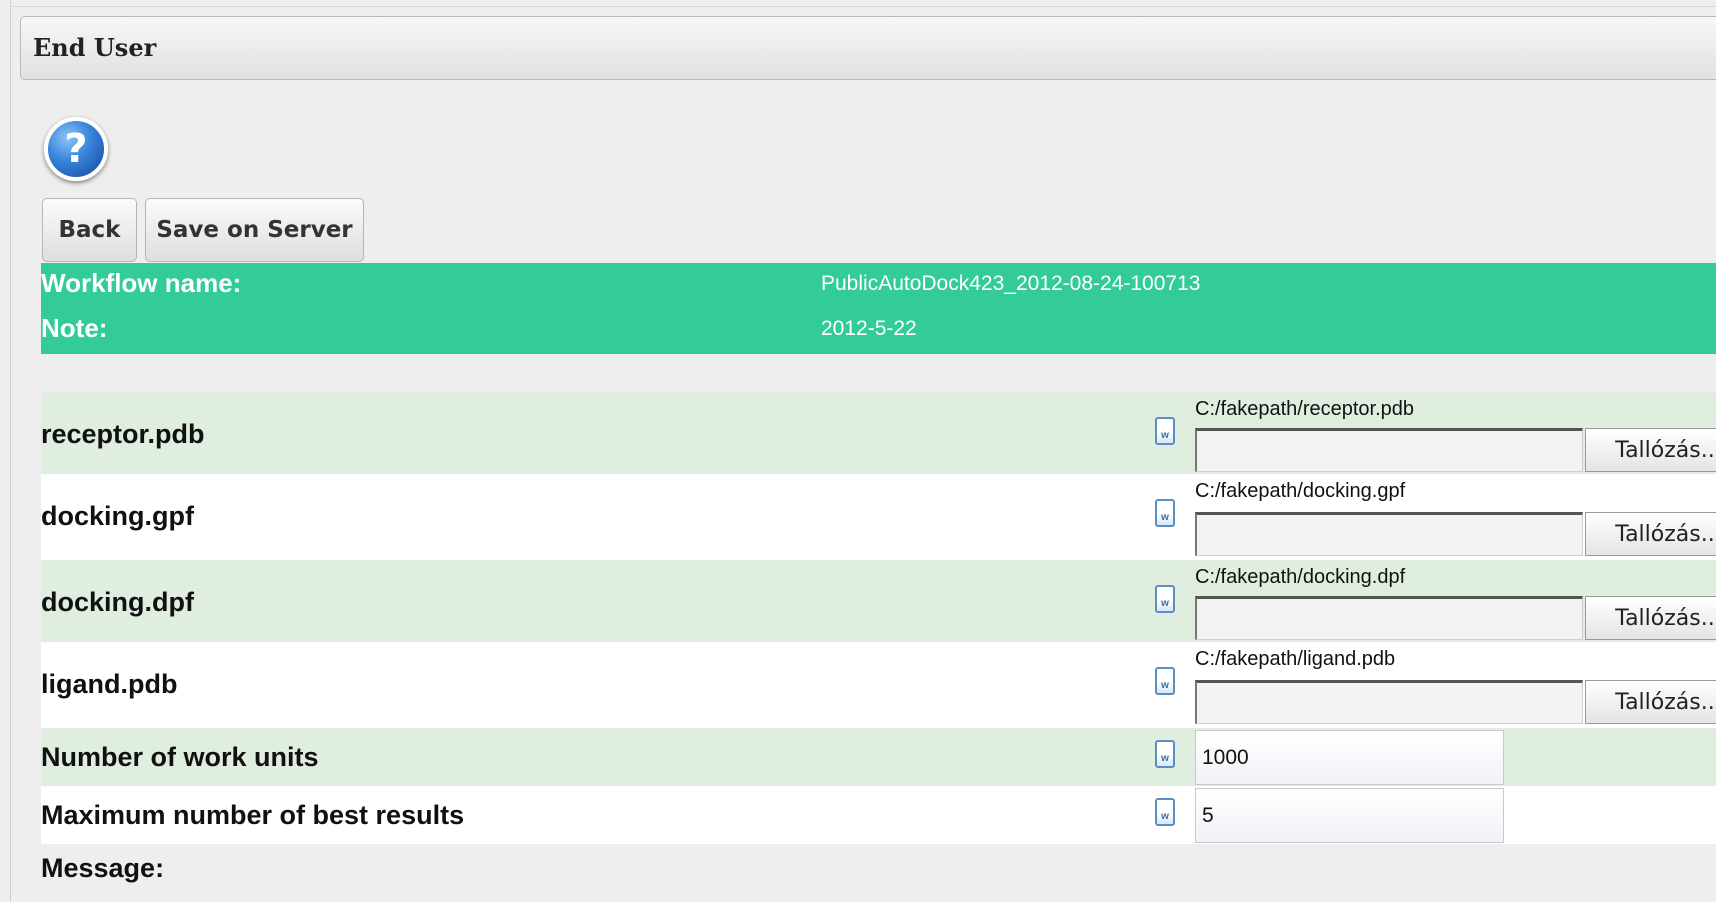  Describe the element at coordinates (123, 434) in the screenshot. I see `file-label: receptor.pdb` at that location.